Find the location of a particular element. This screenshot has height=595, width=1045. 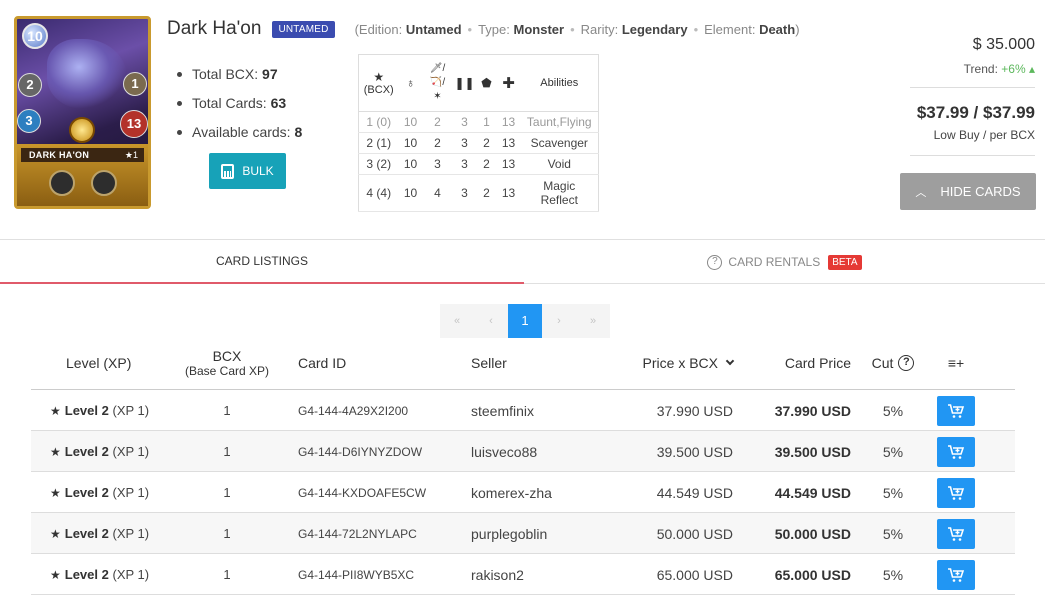

row-card-id: G4-144-4A29X2I200 is located at coordinates (353, 410).